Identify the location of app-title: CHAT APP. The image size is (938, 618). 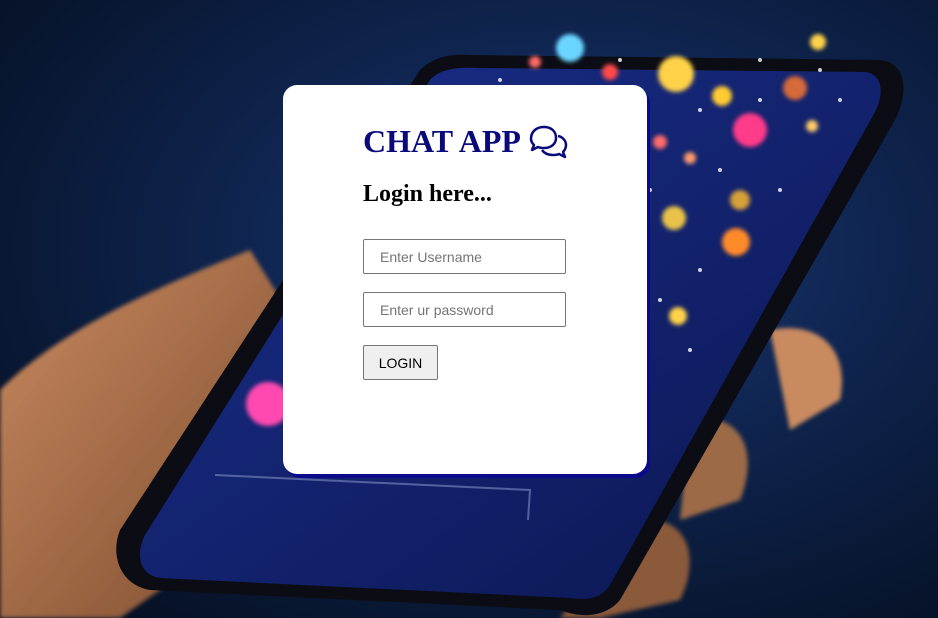
(466, 141).